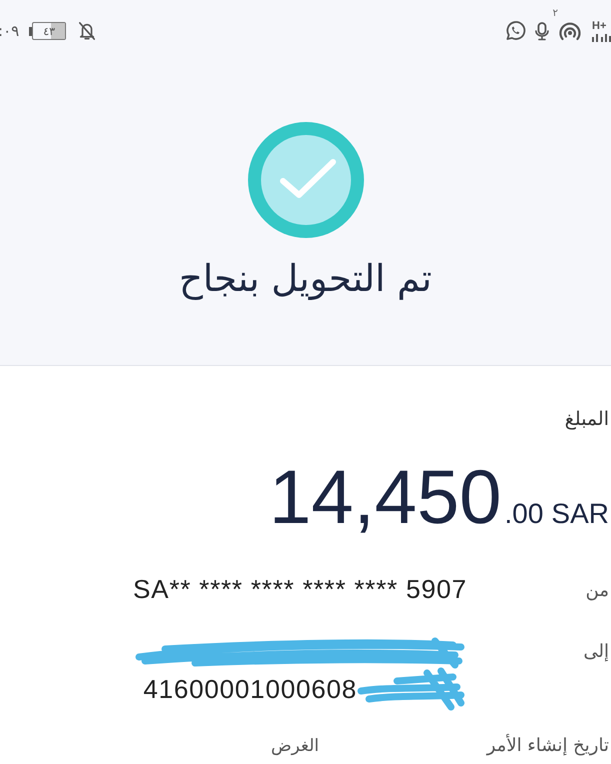  What do you see at coordinates (294, 746) in the screenshot?
I see `detail-label: الغرض` at bounding box center [294, 746].